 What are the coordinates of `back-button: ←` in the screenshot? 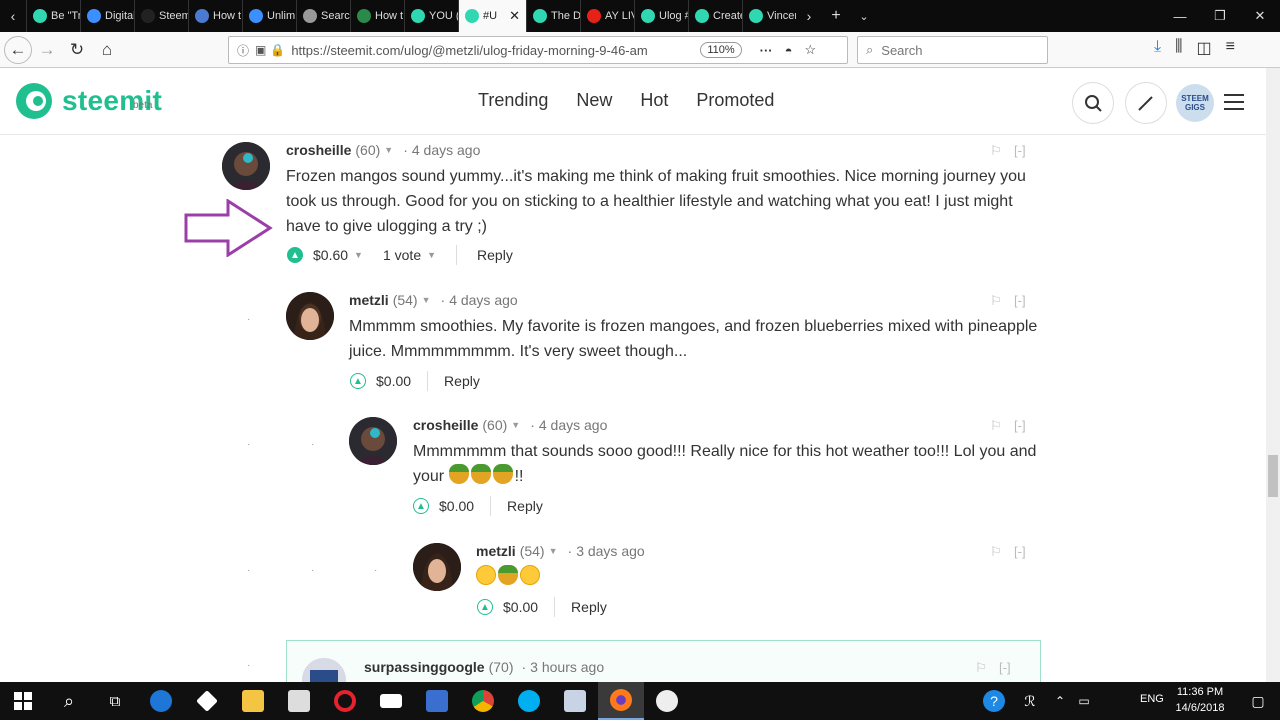 It's located at (18, 49).